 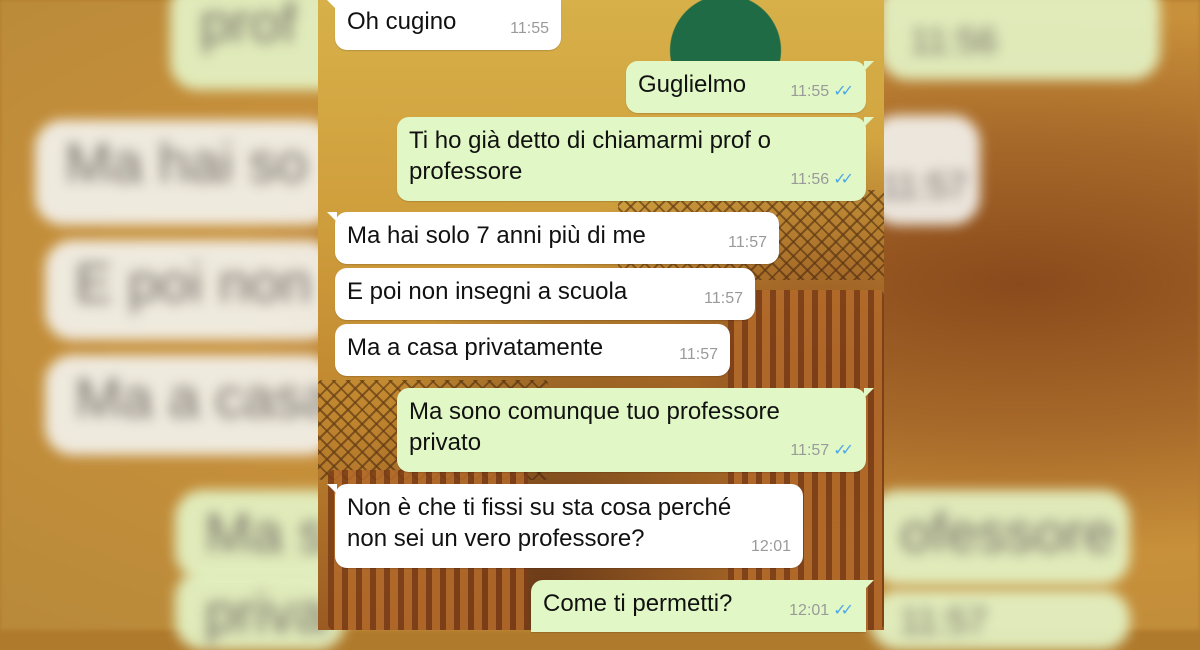 I want to click on message-text: Ma hai solo 7 anni più di me, so click(x=496, y=235).